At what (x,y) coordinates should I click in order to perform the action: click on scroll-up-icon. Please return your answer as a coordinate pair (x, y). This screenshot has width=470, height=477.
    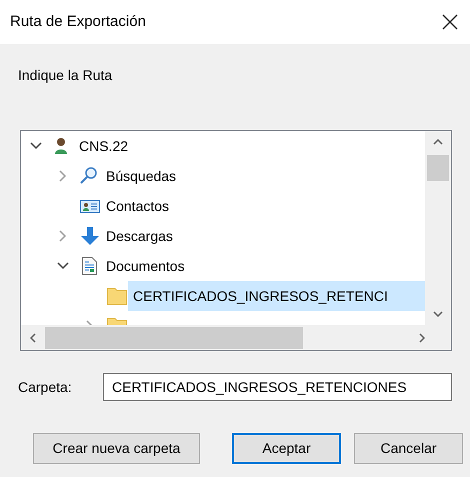
    Looking at the image, I should click on (438, 142).